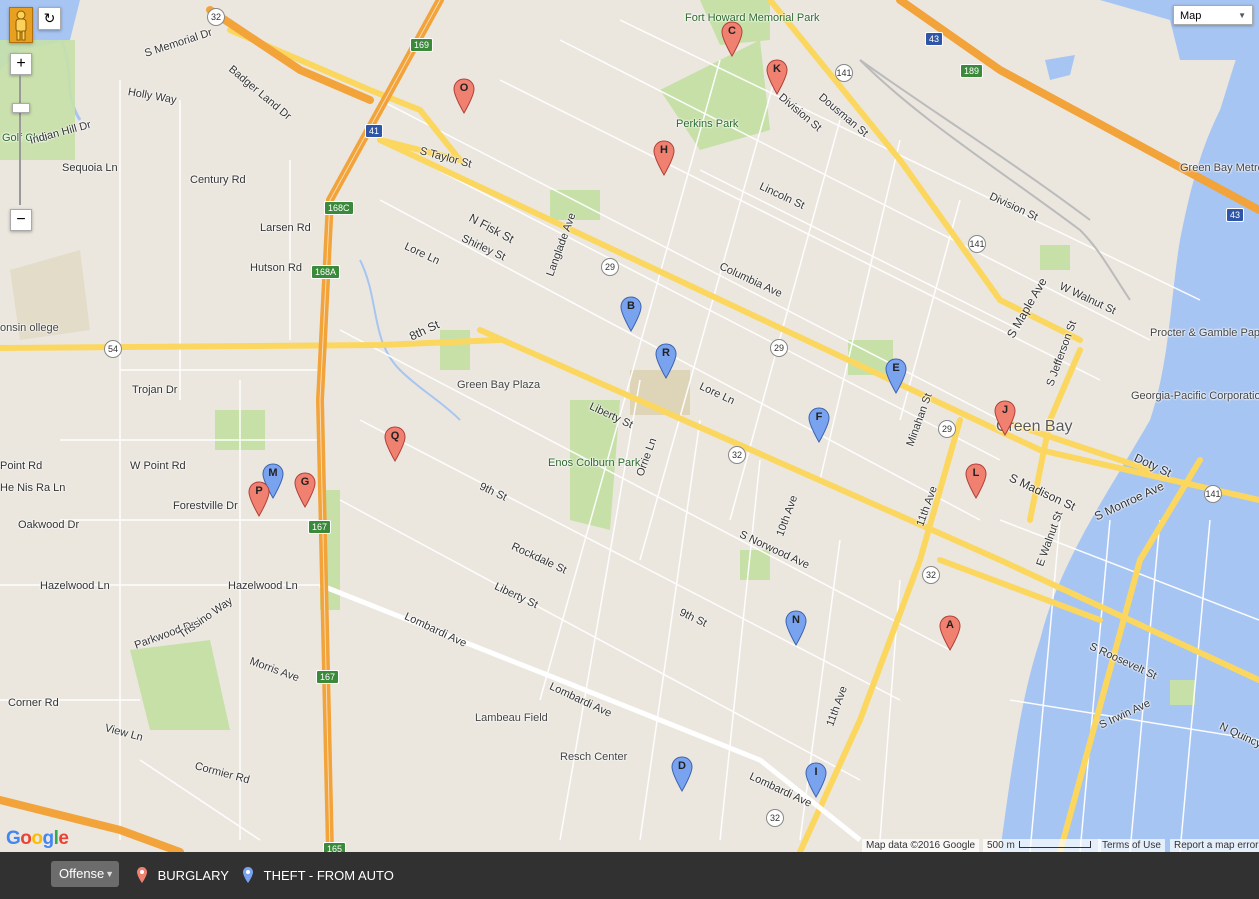 The width and height of the screenshot is (1259, 899). I want to click on park-label-enos-colburn: Enos Colburn Park, so click(594, 463).